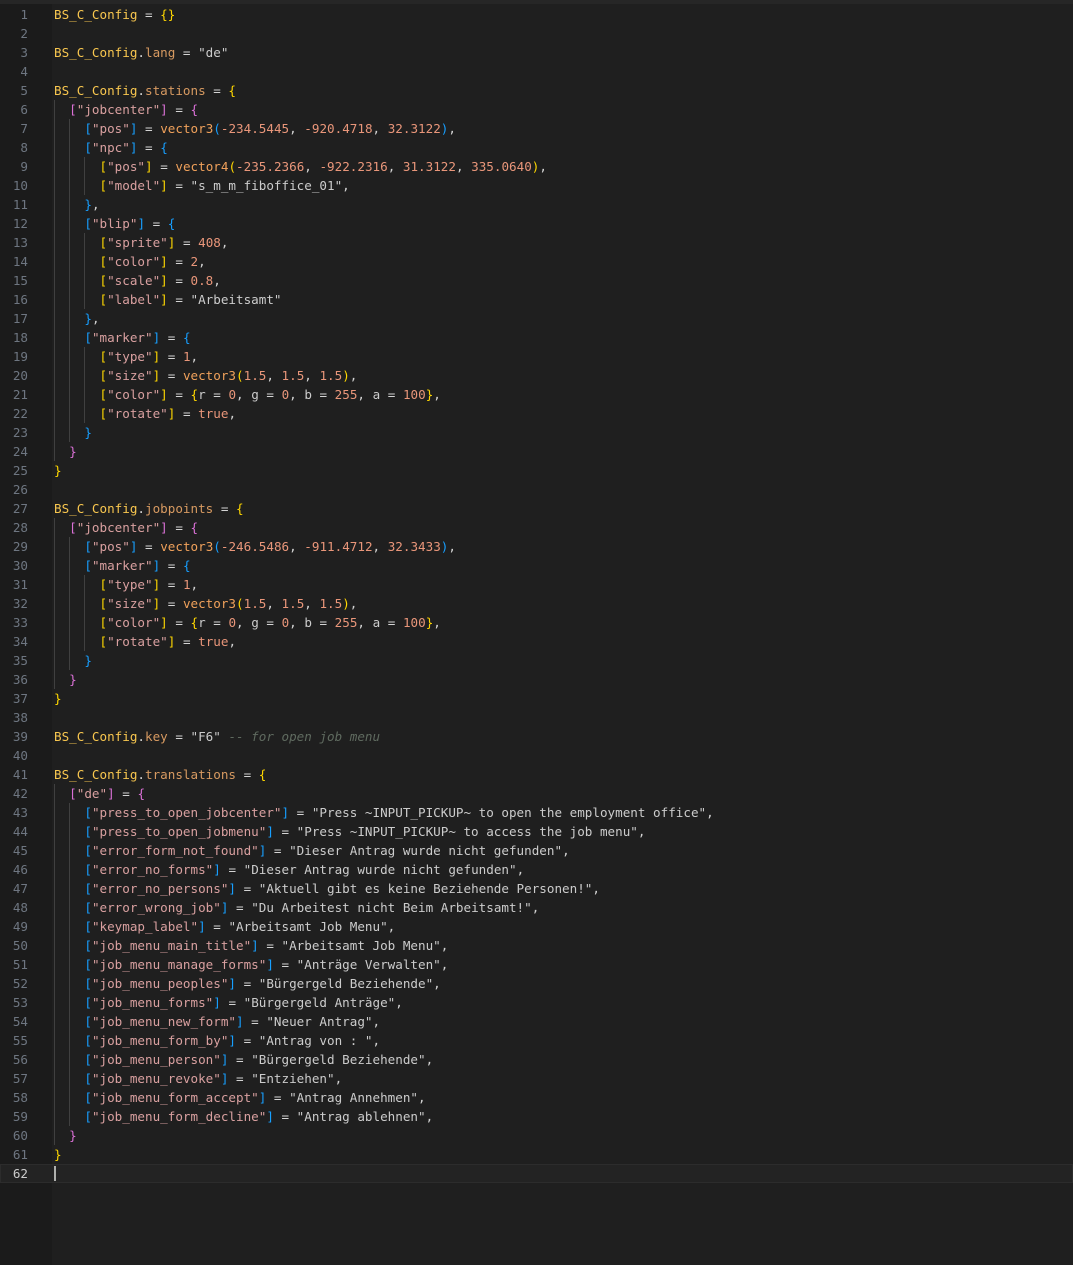  I want to click on code-line: 5 BS_C_Config.stations = {, so click(536, 90).